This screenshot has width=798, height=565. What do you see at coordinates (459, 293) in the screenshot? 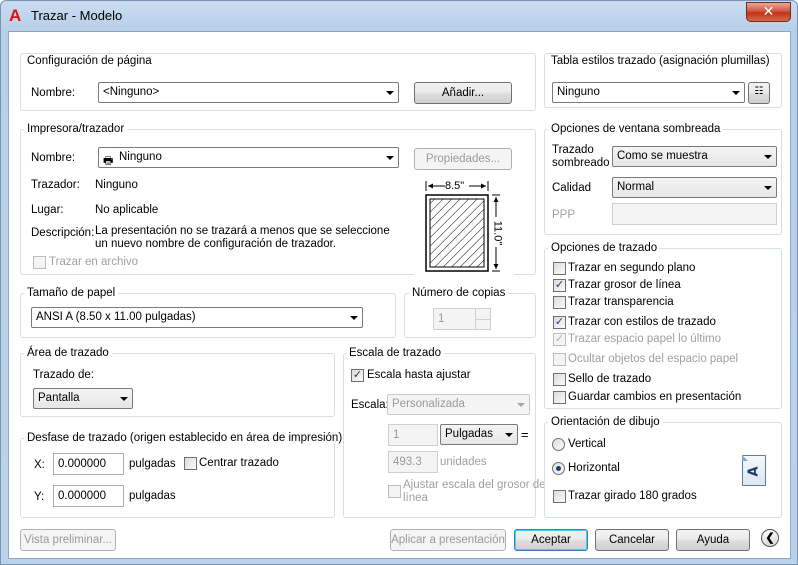
I see `copies-group-label: Número de copias` at bounding box center [459, 293].